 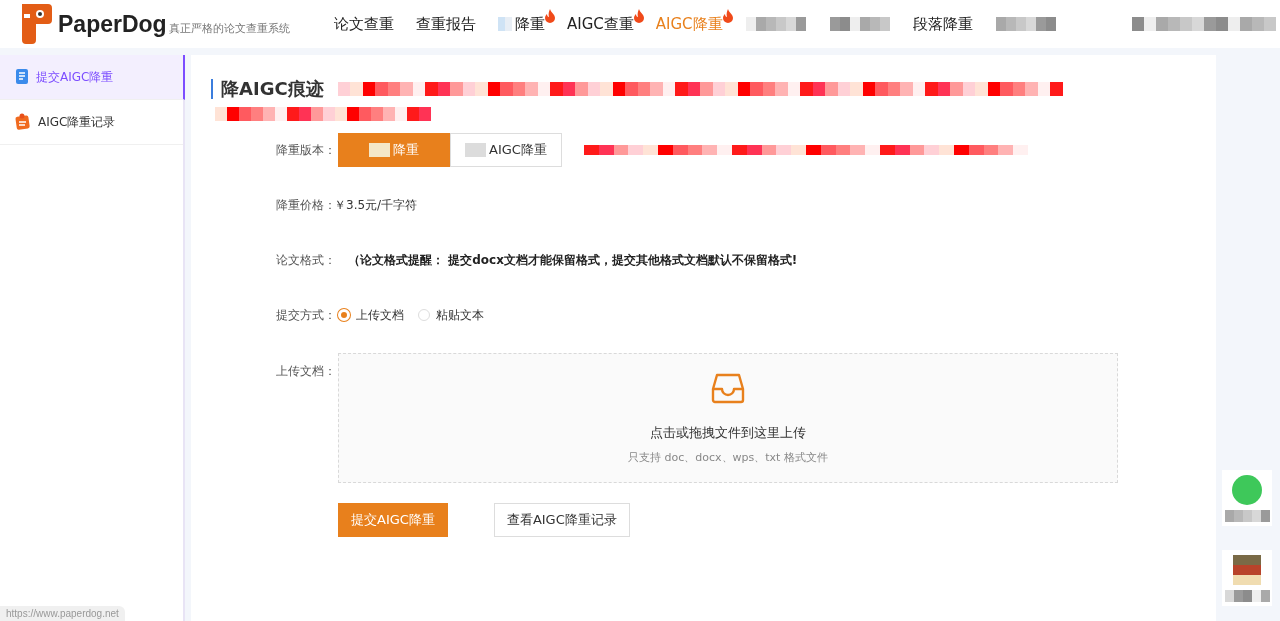 I want to click on nav-tab: 降重, so click(x=521, y=24).